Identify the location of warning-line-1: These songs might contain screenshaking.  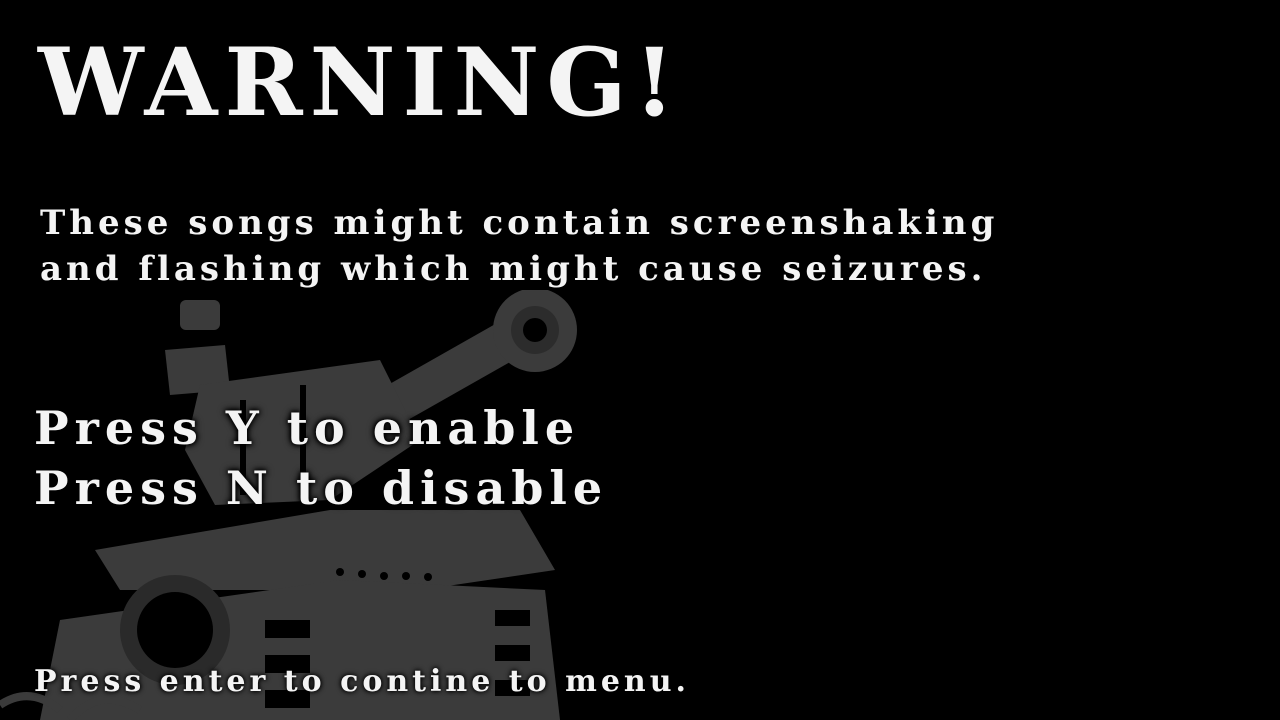
(519, 223).